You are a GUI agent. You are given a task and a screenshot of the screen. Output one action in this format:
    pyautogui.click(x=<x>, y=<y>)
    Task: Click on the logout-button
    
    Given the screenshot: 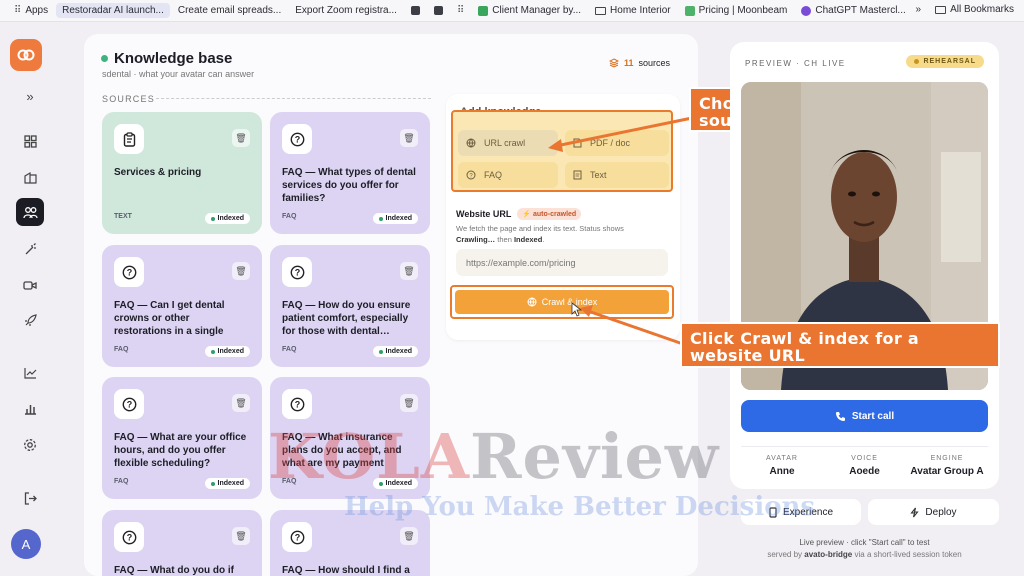 What is the action you would take?
    pyautogui.click(x=30, y=498)
    